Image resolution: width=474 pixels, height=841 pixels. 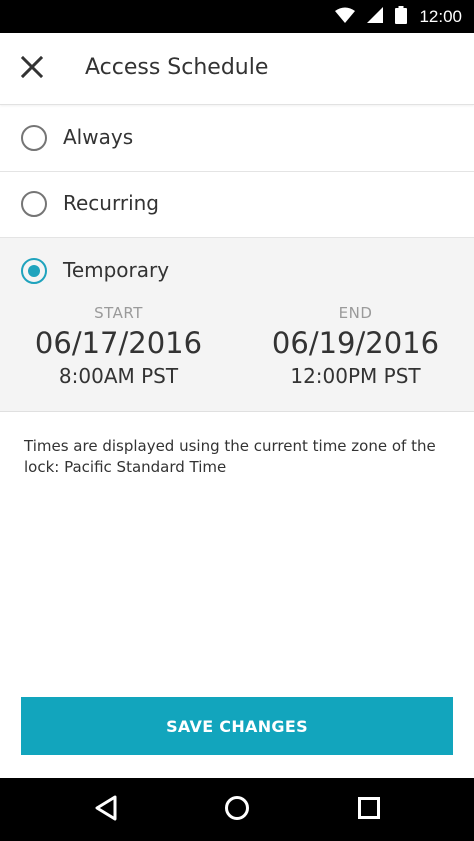 I want to click on option-label-recurring: Recurring, so click(x=111, y=203).